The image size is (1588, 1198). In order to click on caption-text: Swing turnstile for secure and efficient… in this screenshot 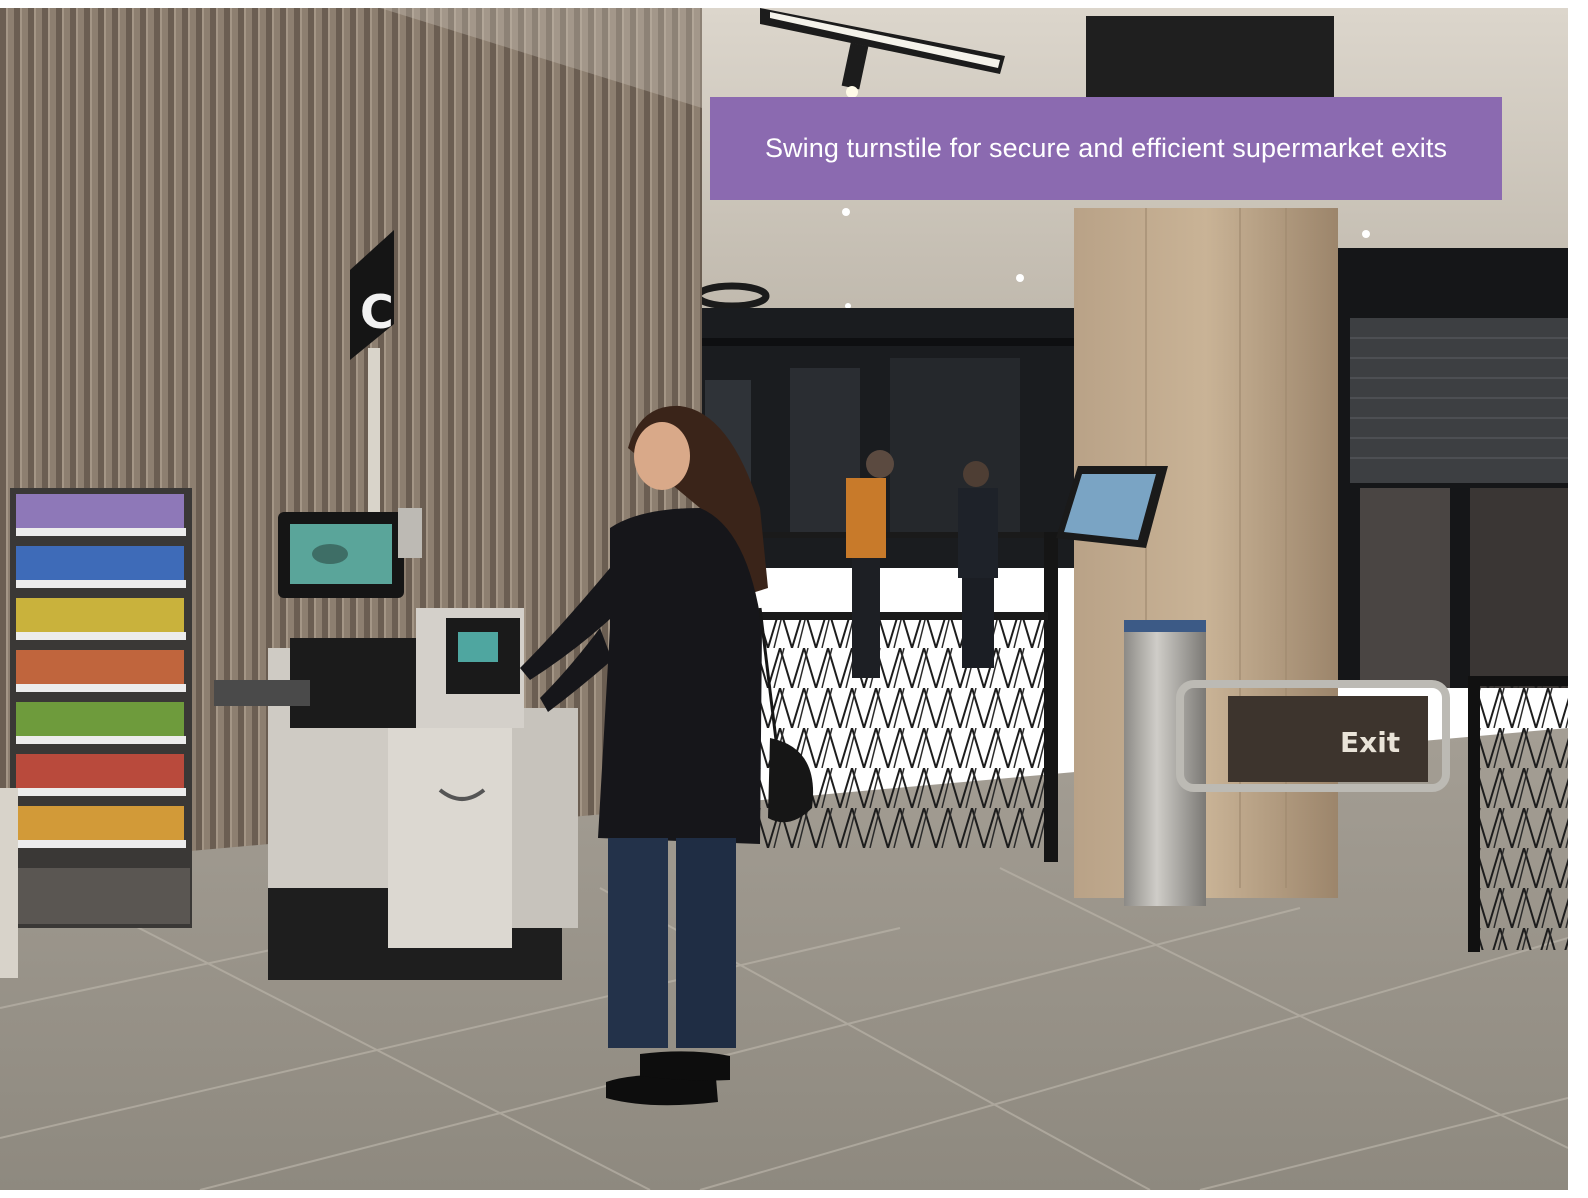, I will do `click(1106, 148)`.